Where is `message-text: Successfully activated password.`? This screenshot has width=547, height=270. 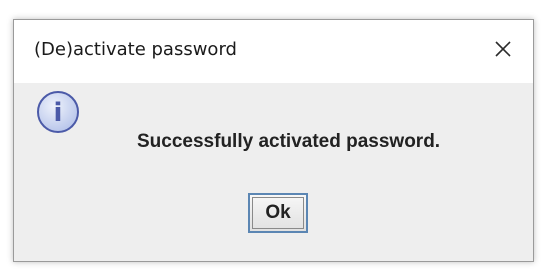
message-text: Successfully activated password. is located at coordinates (289, 141).